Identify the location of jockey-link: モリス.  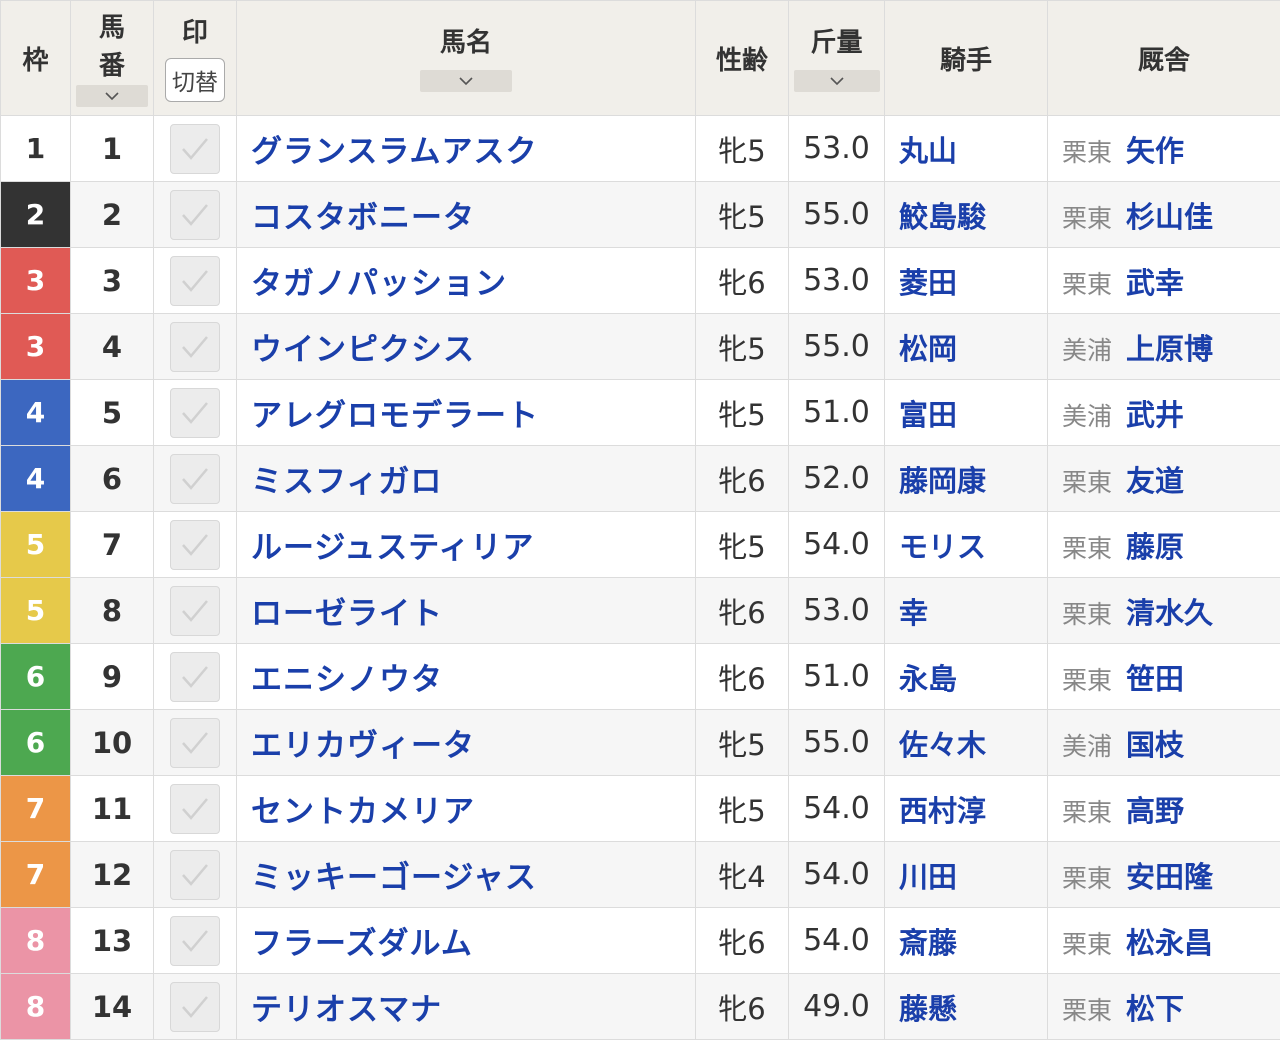
(966, 544).